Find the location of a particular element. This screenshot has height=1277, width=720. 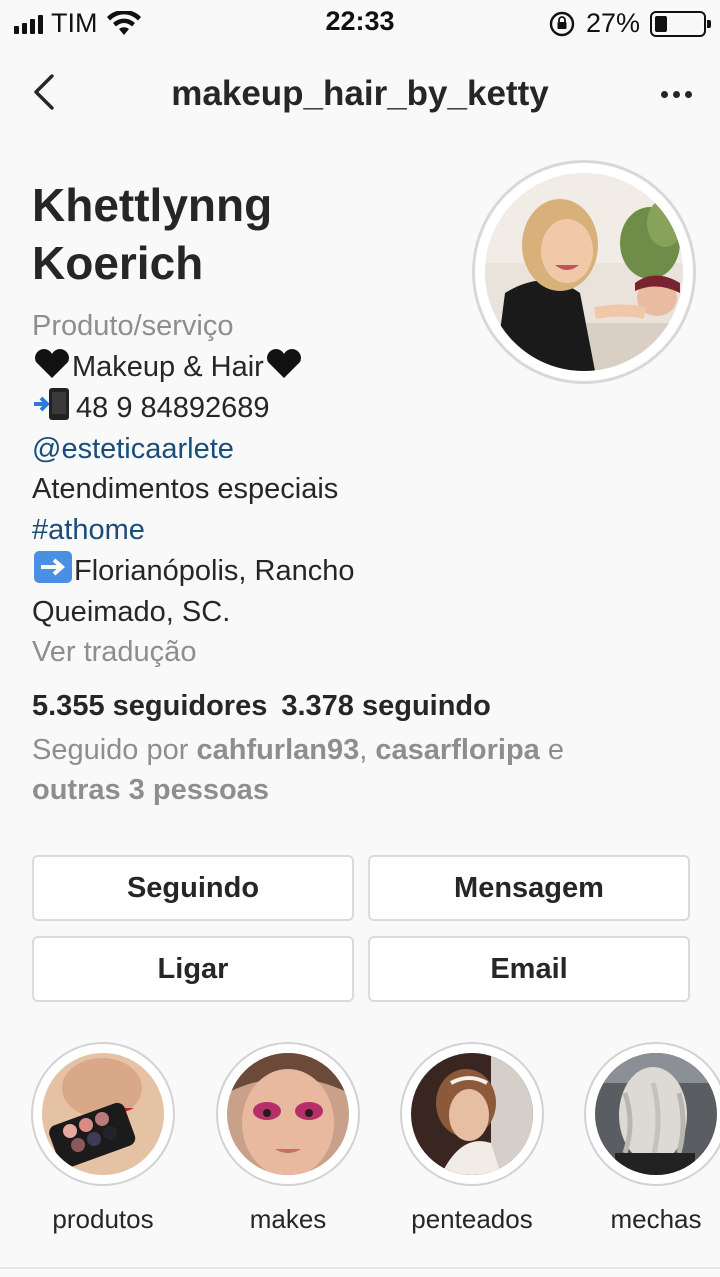

bio-line-makeup-hair: Makeup & Hair is located at coordinates (242, 367).